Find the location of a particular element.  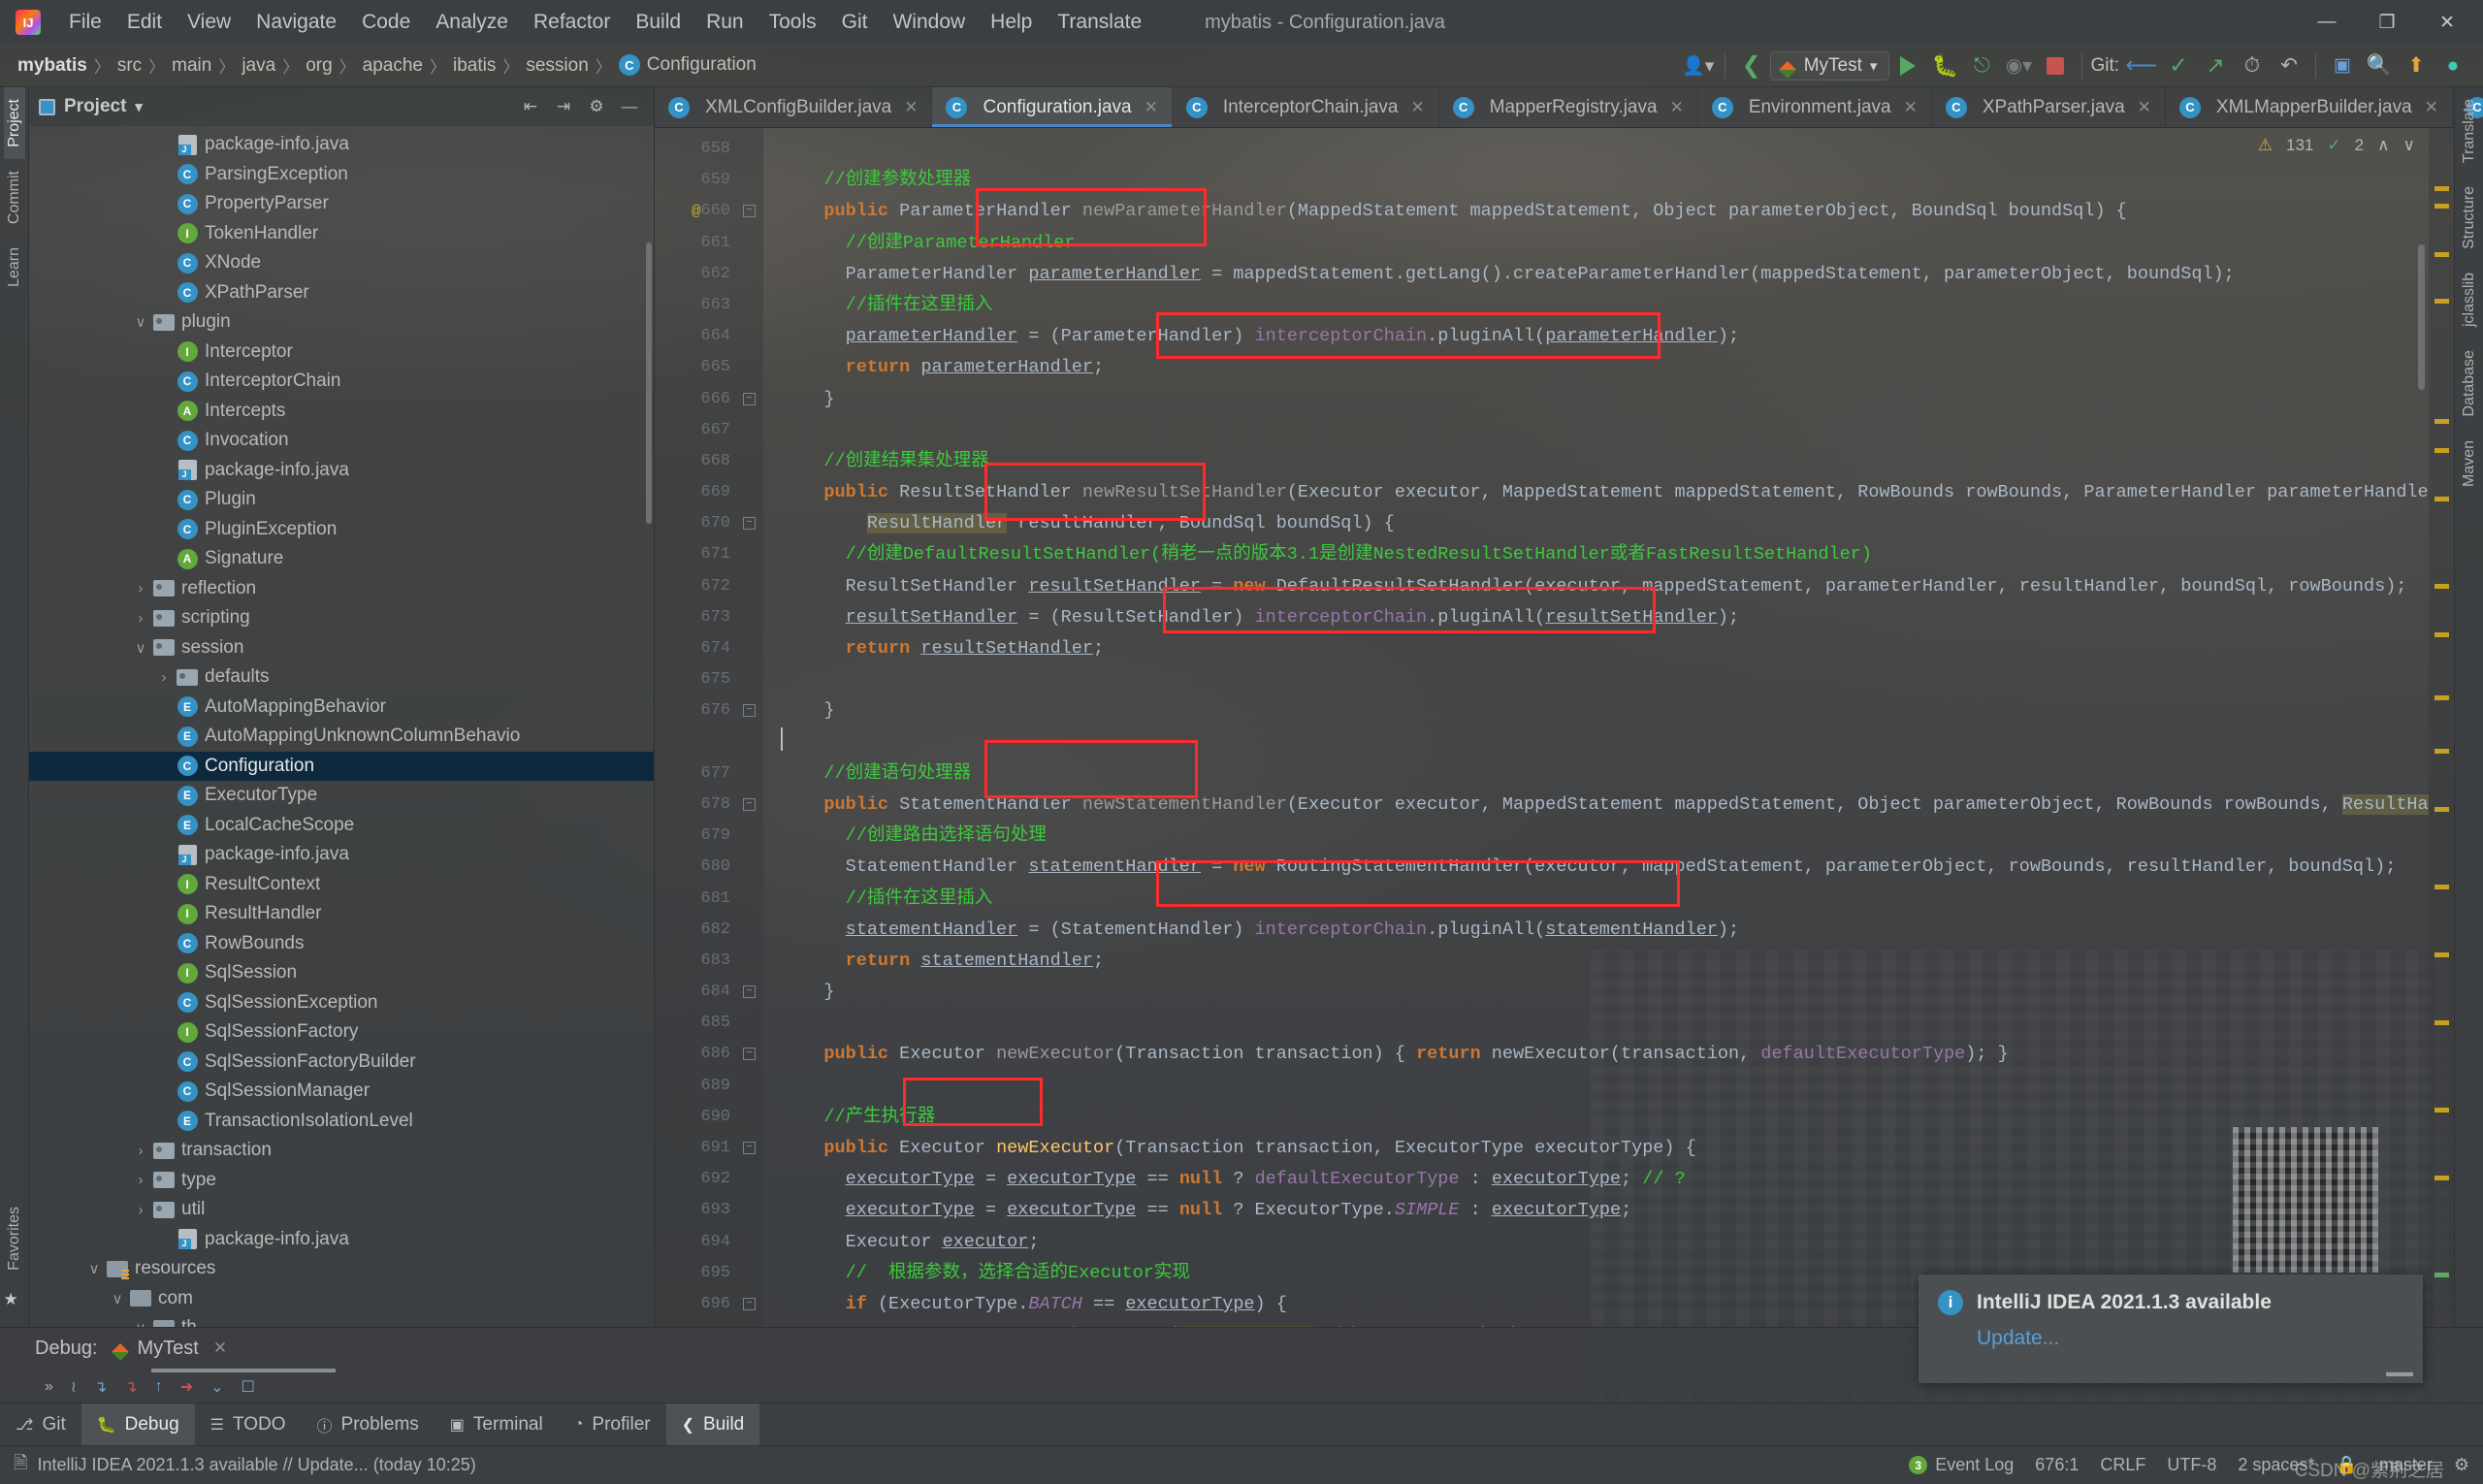

chevron-up-icon: ∧ is located at coordinates (2383, 146).